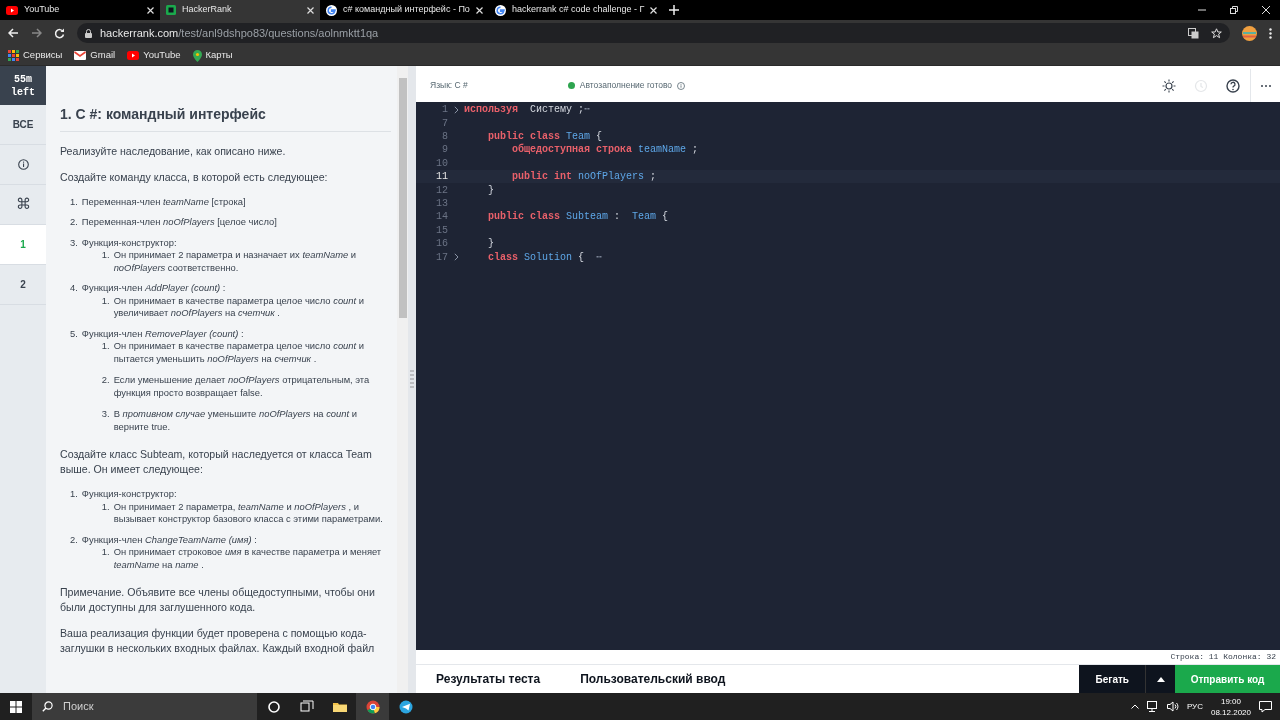 The height and width of the screenshot is (720, 1280). Describe the element at coordinates (412, 379) in the screenshot. I see `resize-handle` at that location.